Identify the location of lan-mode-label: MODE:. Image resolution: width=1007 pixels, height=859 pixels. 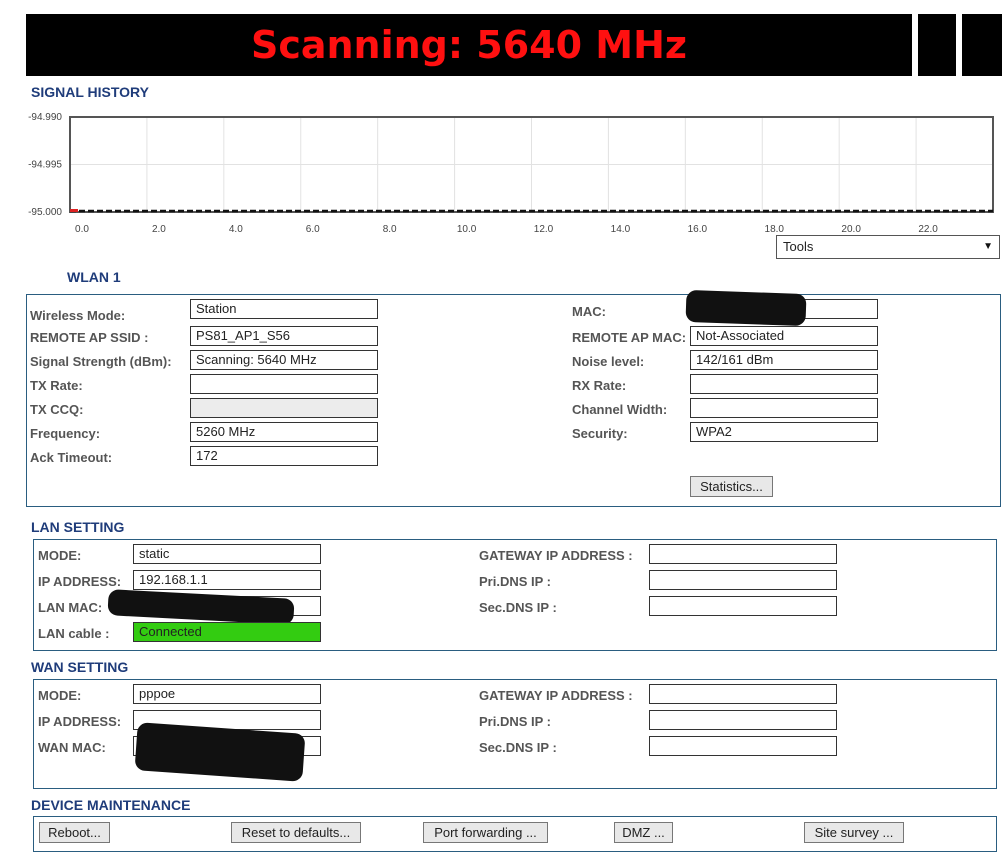
(60, 555).